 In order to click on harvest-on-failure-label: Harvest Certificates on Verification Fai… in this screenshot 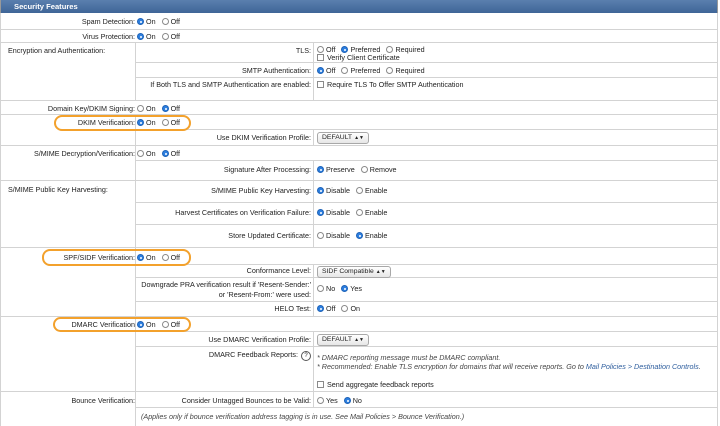, I will do `click(243, 212)`.